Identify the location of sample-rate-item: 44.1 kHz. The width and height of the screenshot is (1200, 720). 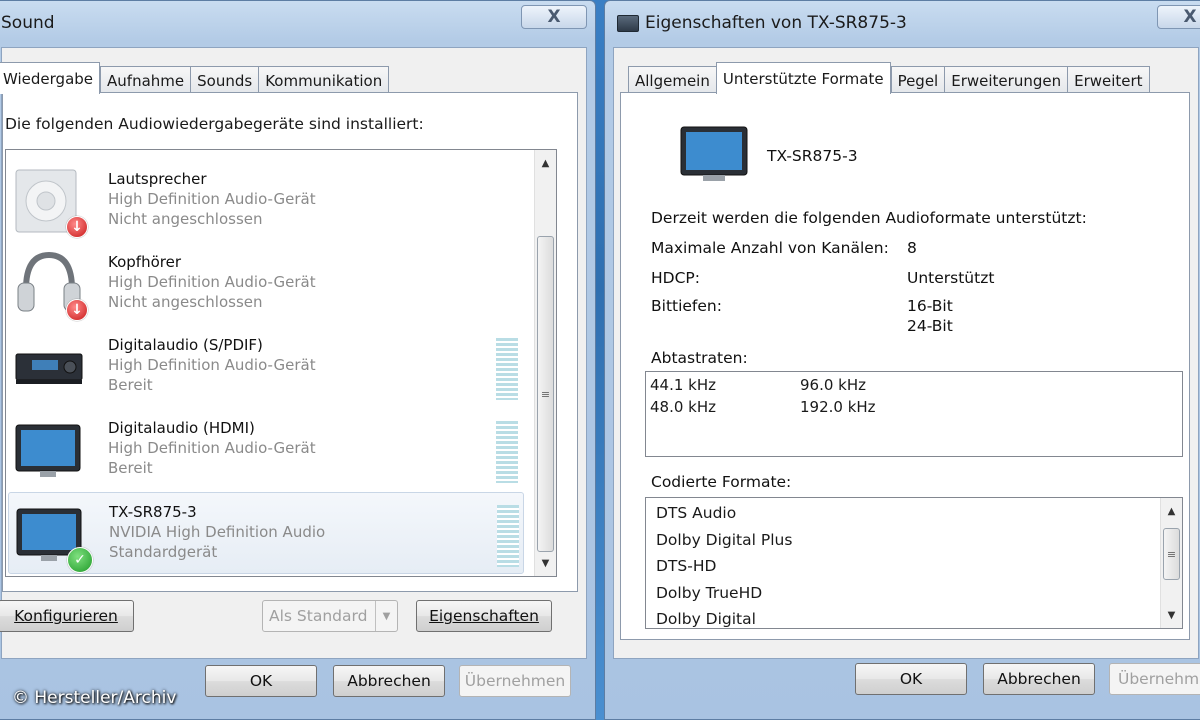
(683, 385).